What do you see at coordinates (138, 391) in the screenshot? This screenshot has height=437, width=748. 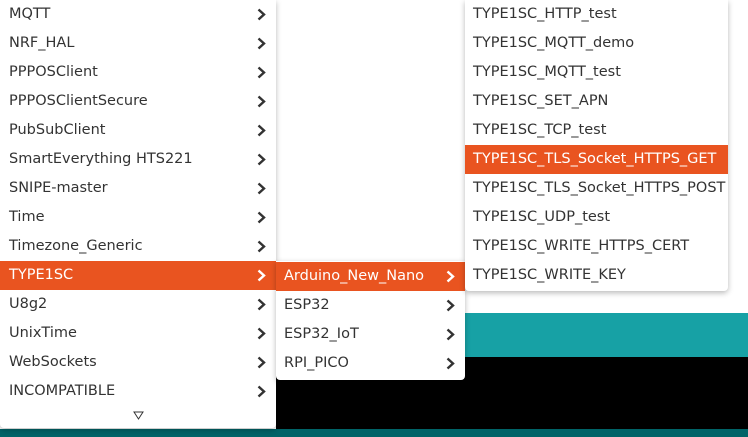 I see `menu-item-incompatible: INCOMPATIBLE` at bounding box center [138, 391].